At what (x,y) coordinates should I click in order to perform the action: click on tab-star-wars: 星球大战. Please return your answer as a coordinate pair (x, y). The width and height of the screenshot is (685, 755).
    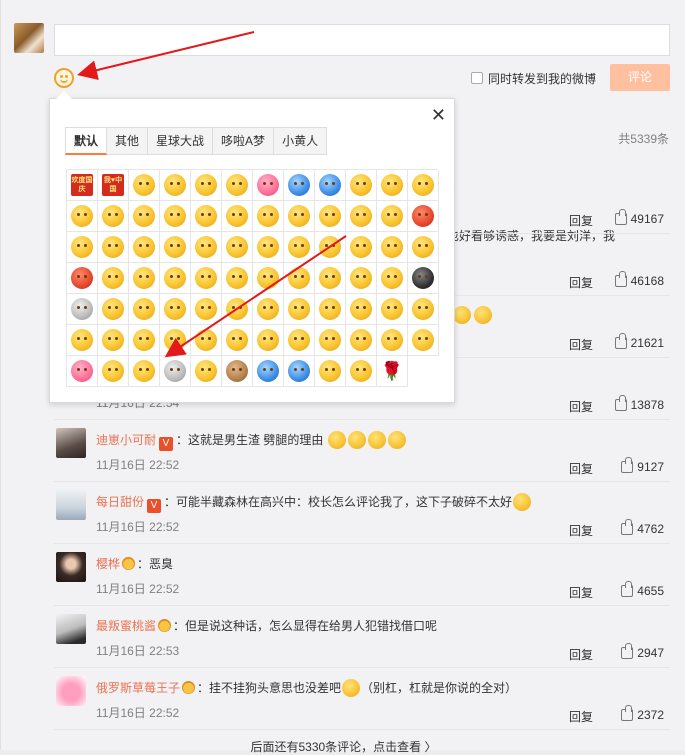
    Looking at the image, I should click on (181, 141).